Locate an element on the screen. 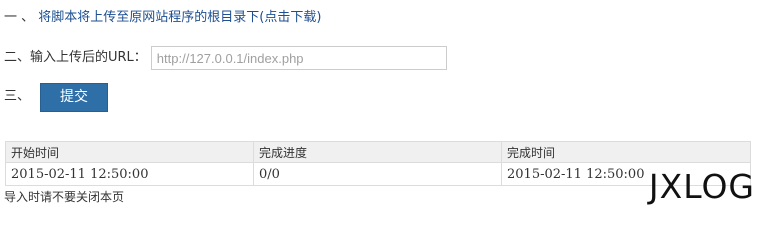 The height and width of the screenshot is (240, 763). header-progress: 完成进度 is located at coordinates (377, 152).